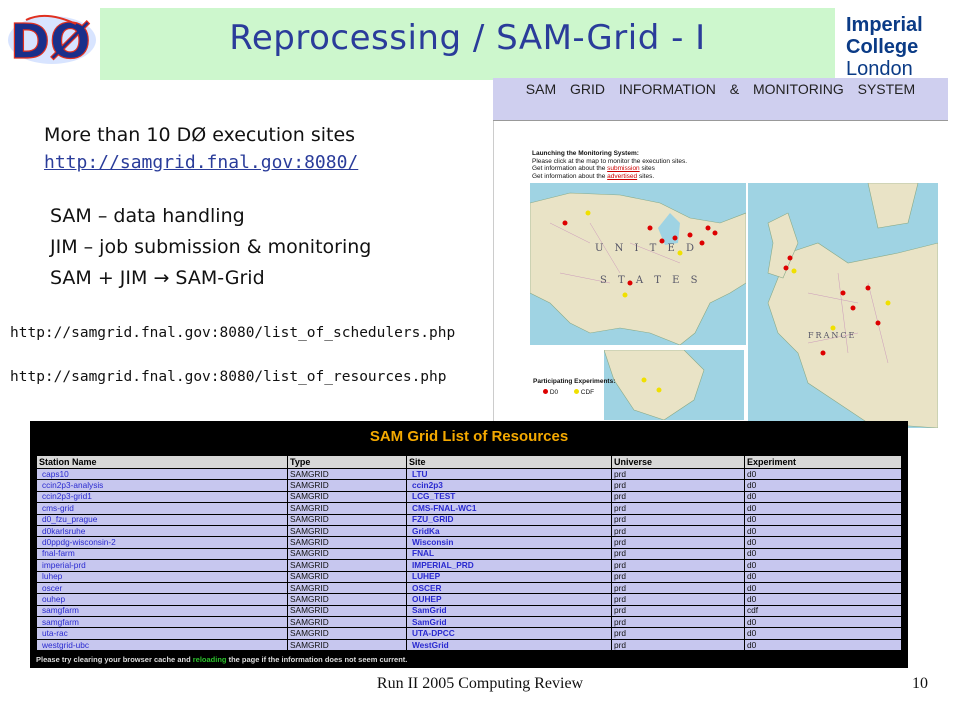  What do you see at coordinates (162, 633) in the screenshot?
I see `station-name-cell: uta-rac` at bounding box center [162, 633].